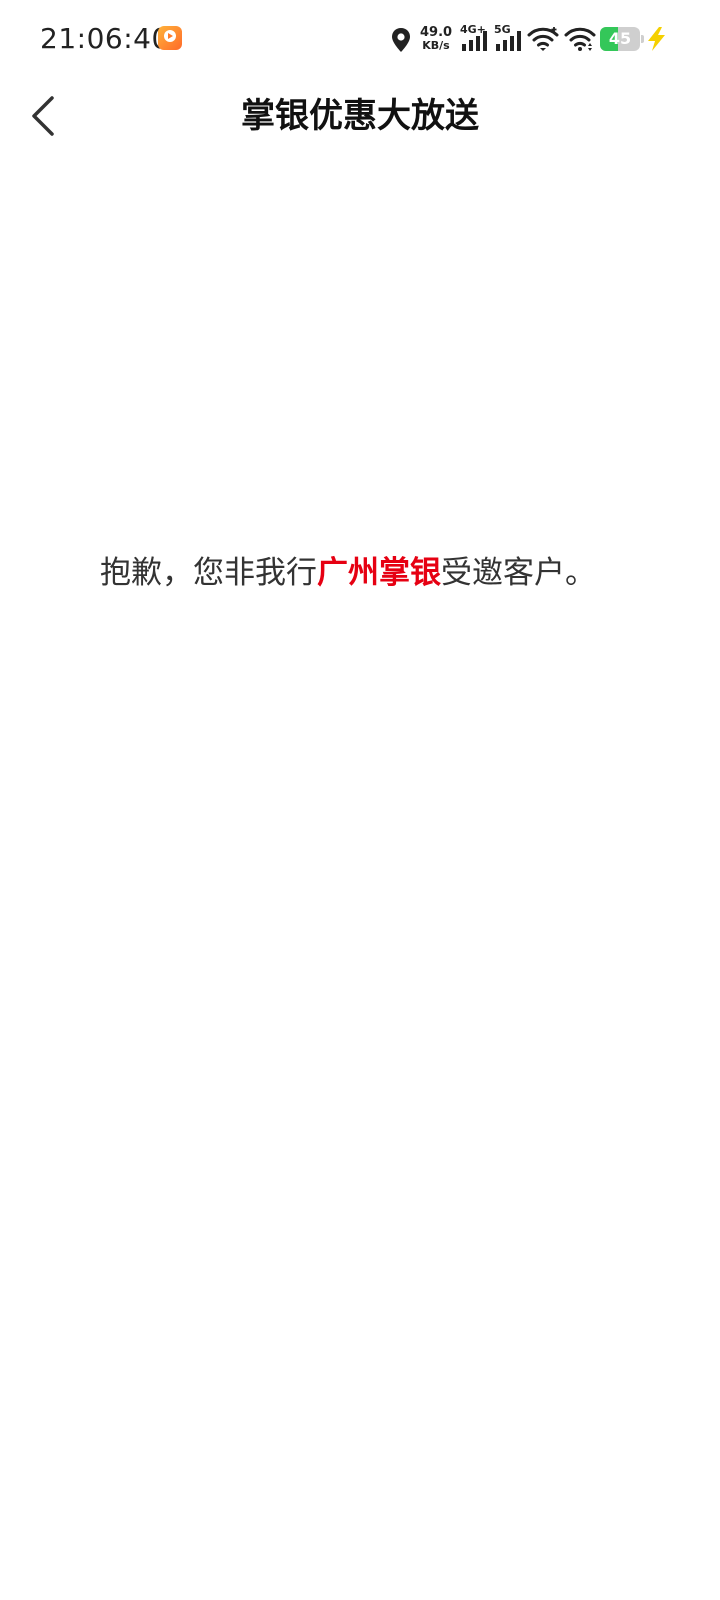 This screenshot has width=720, height=1600. I want to click on location-icon, so click(401, 40).